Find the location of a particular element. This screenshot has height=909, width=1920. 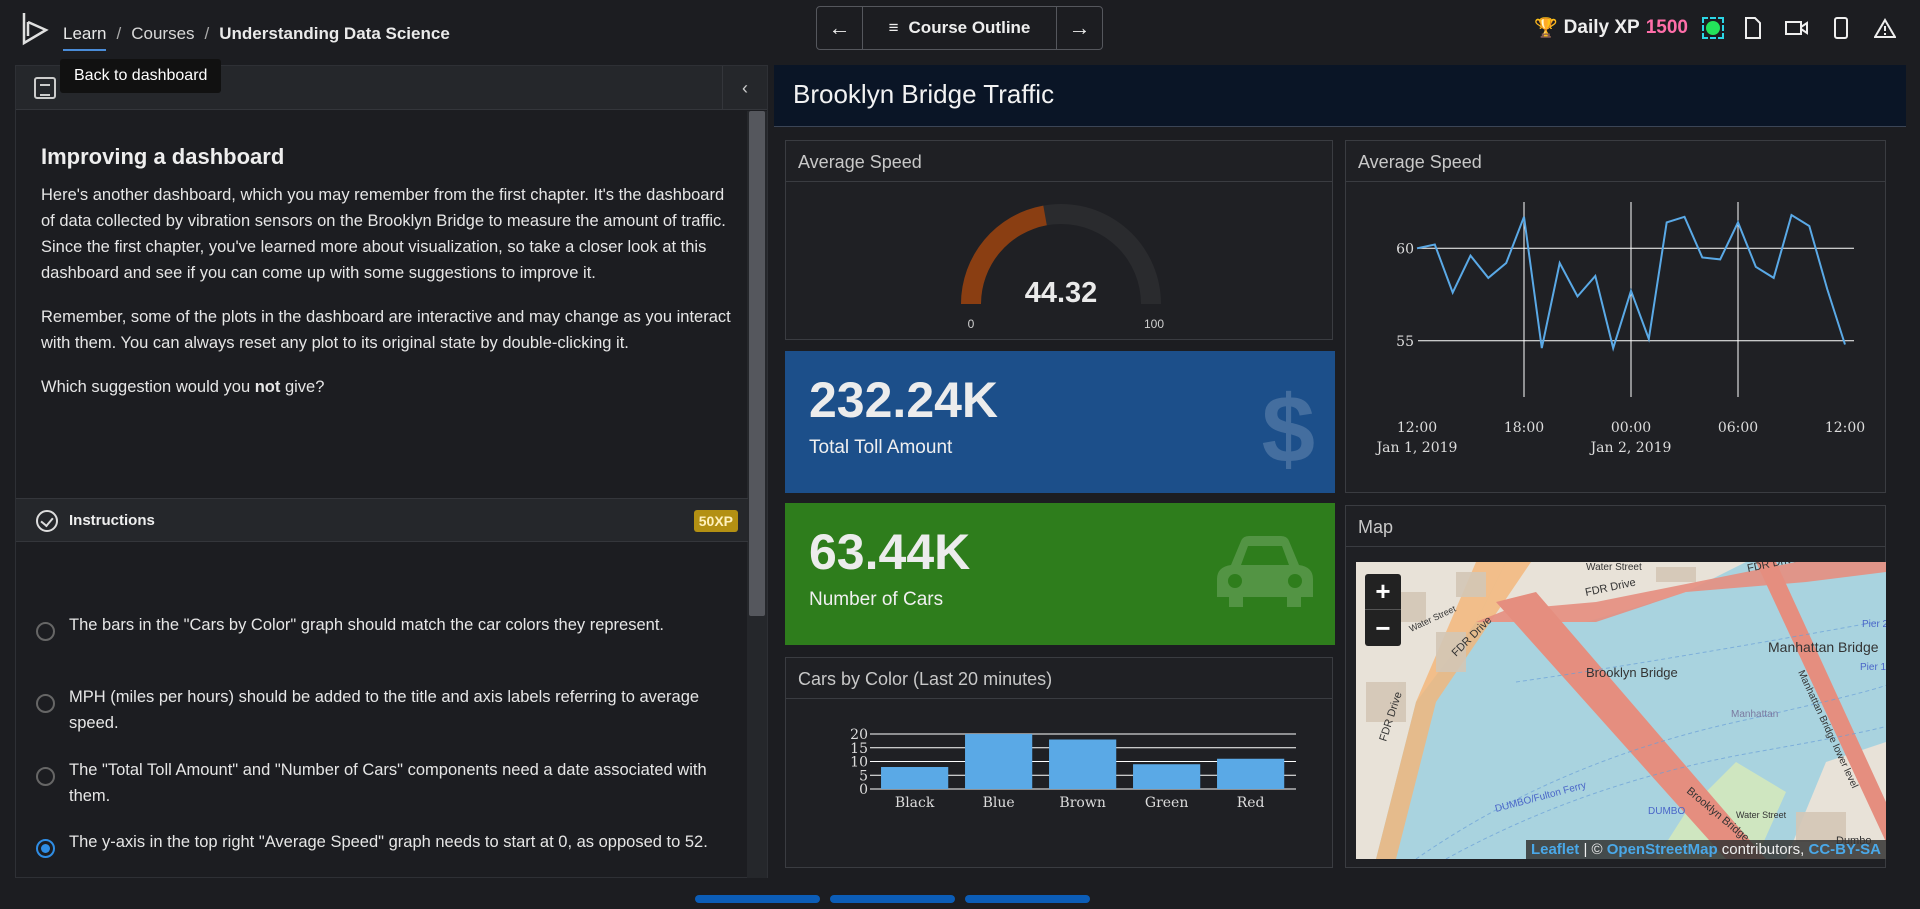

map-title: Map is located at coordinates (1615, 526).